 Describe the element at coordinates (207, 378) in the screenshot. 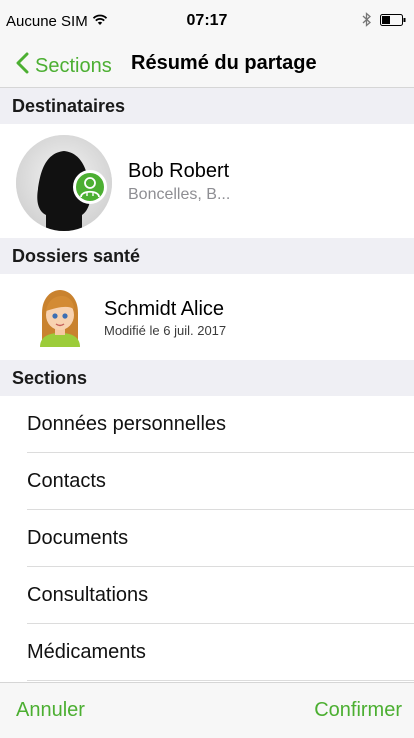

I see `sections-header: Sections` at that location.